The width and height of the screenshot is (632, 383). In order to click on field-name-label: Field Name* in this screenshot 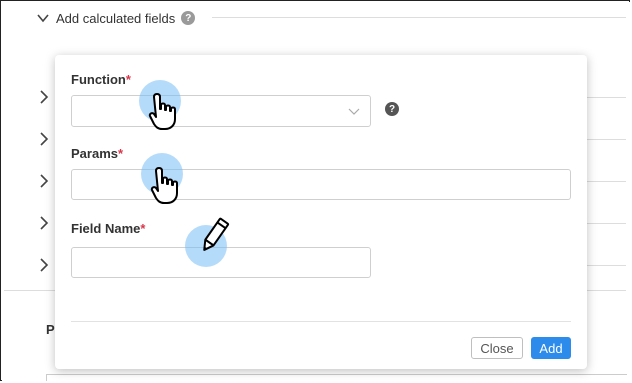, I will do `click(108, 228)`.